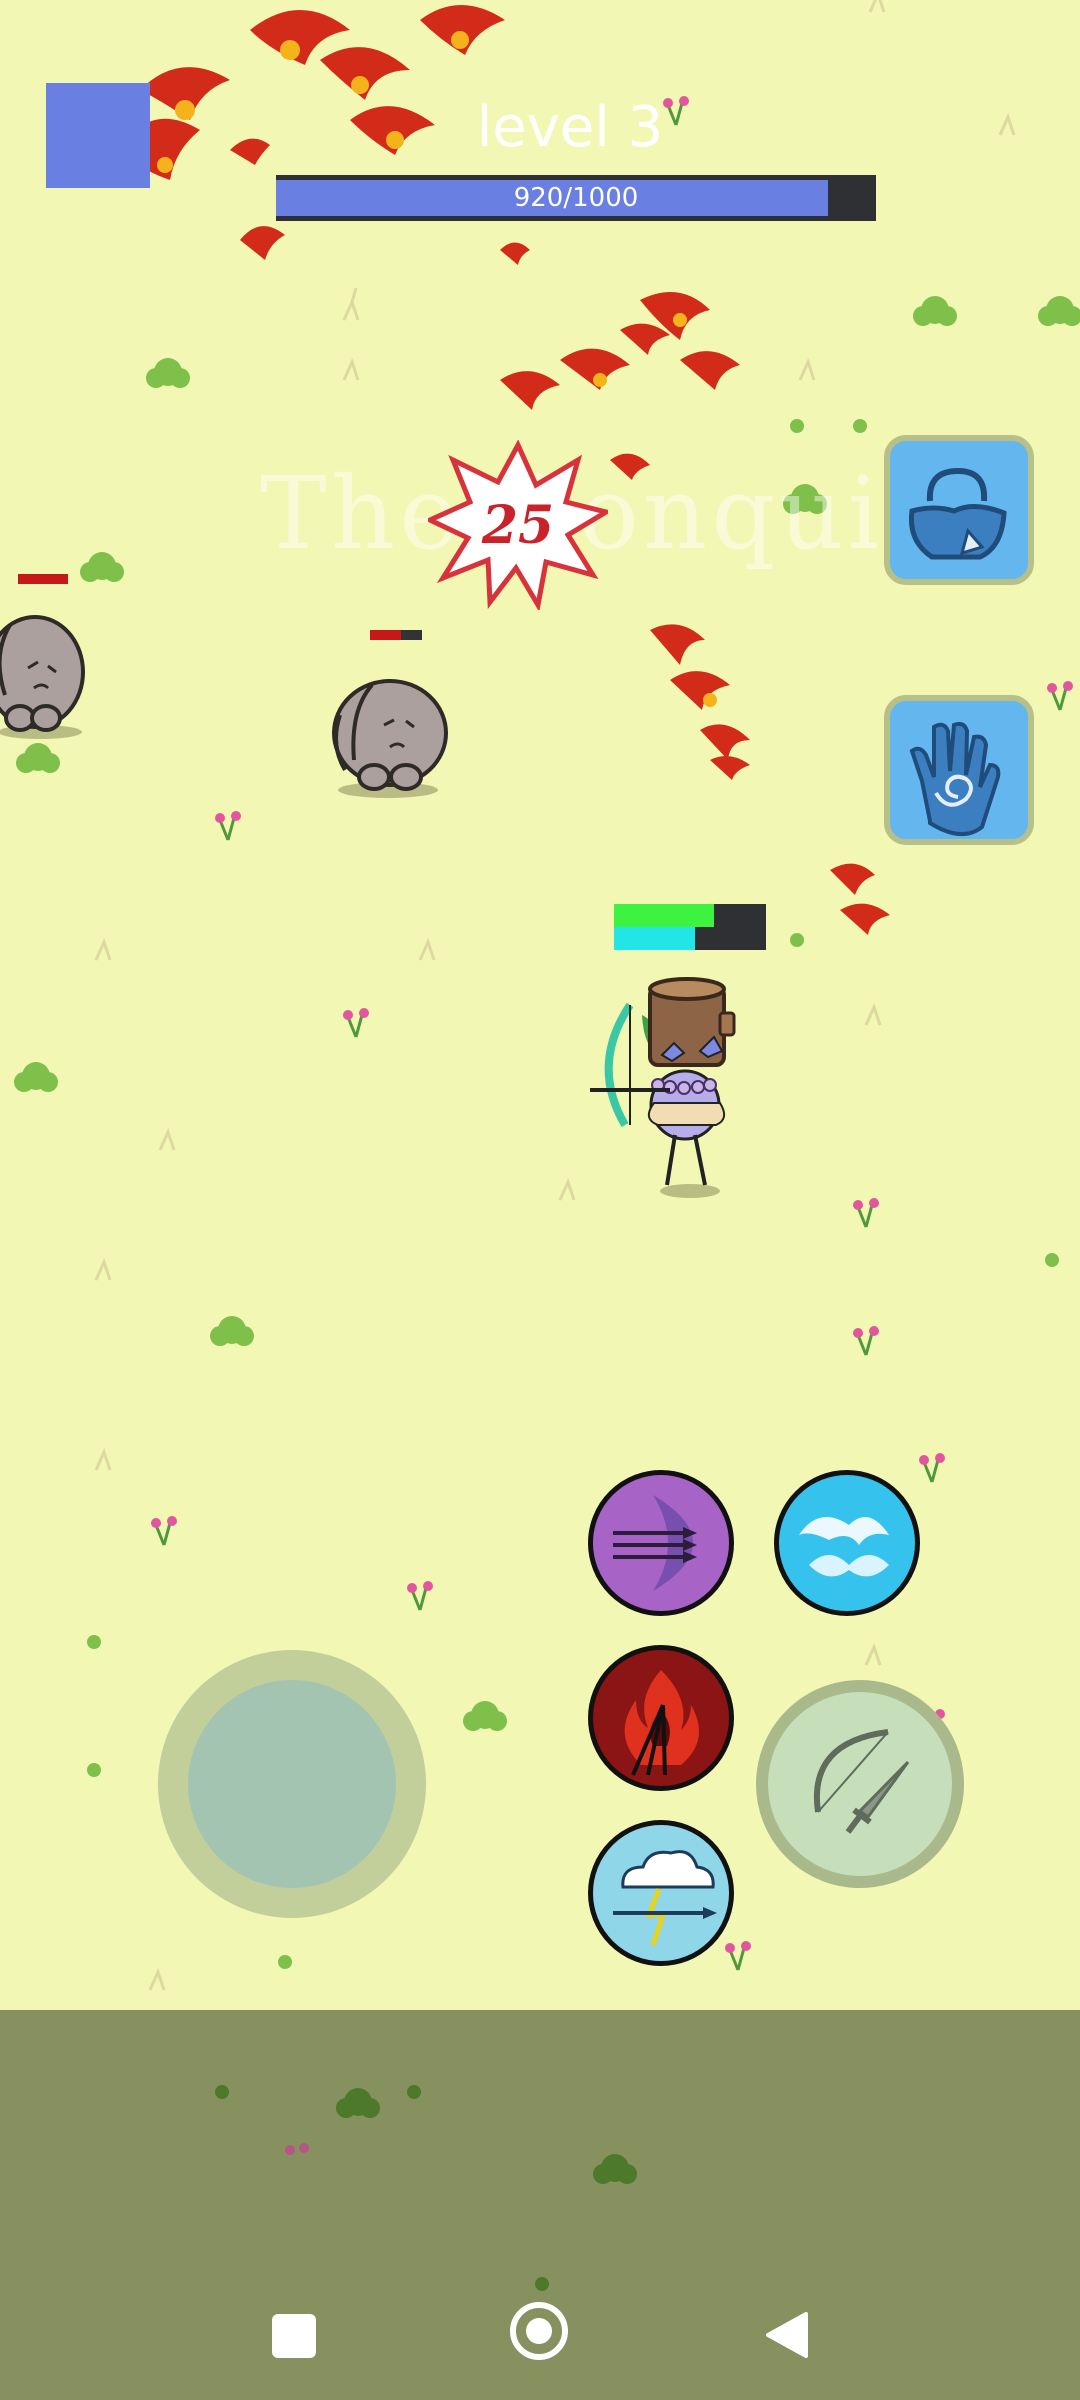  I want to click on fire-arrow-skill, so click(661, 1718).